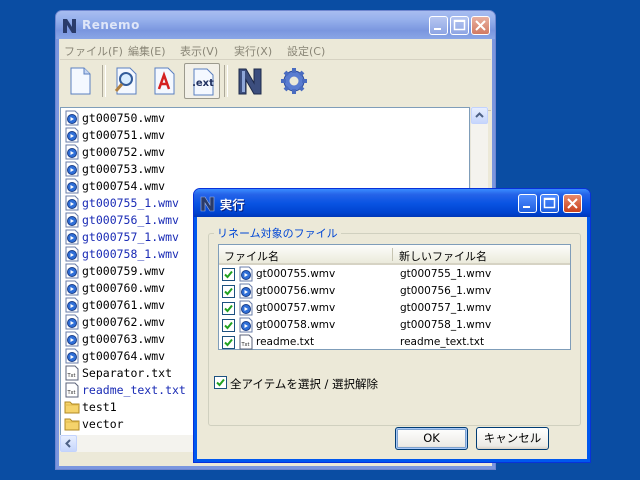  I want to click on scroll-left-button, so click(68, 443).